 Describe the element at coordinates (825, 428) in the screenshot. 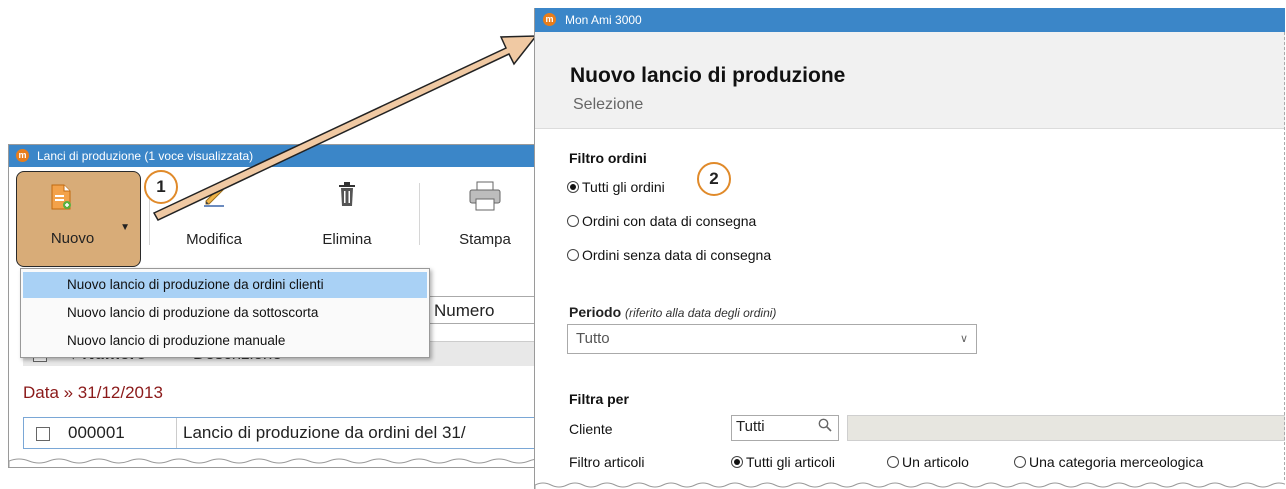

I see `search-icon` at that location.